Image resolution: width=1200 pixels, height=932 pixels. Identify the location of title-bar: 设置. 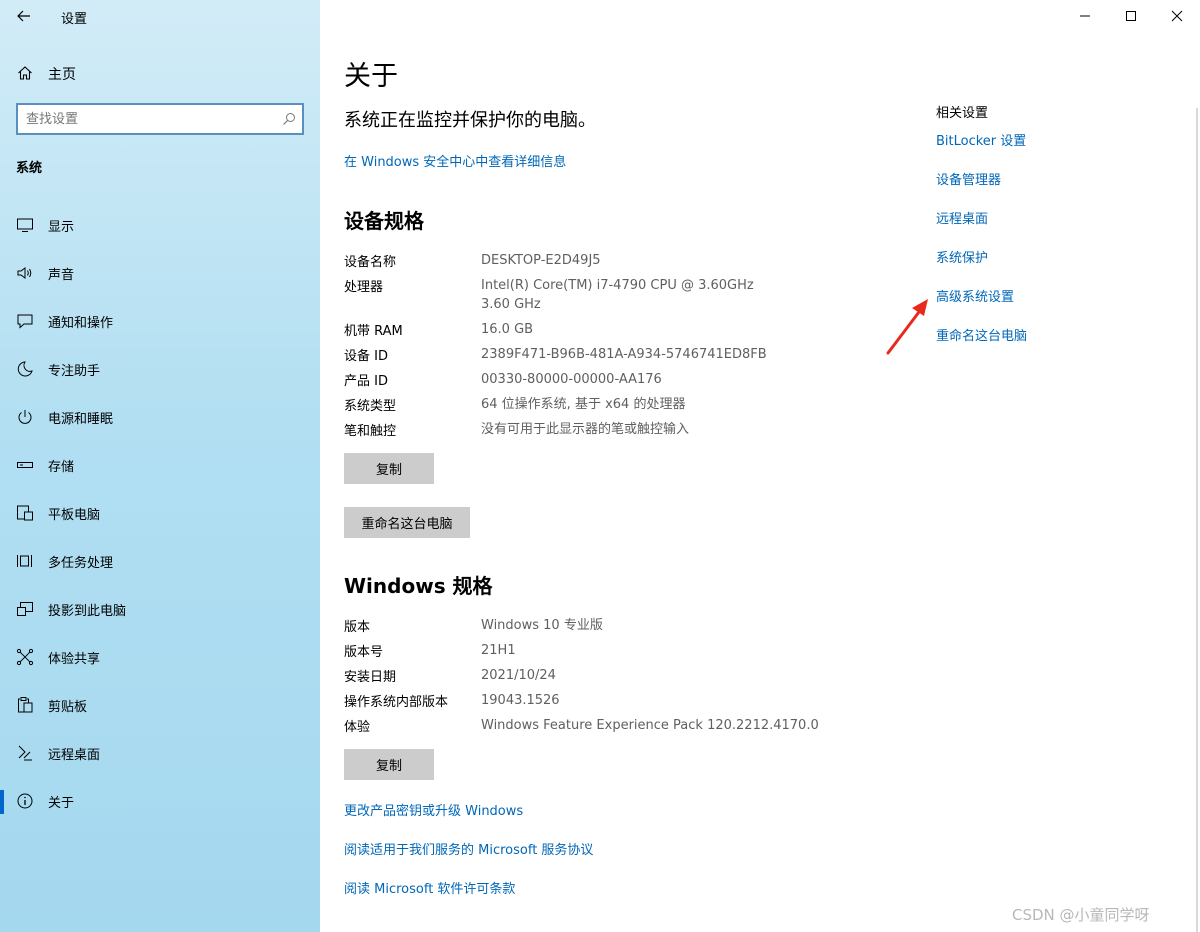
(160, 16).